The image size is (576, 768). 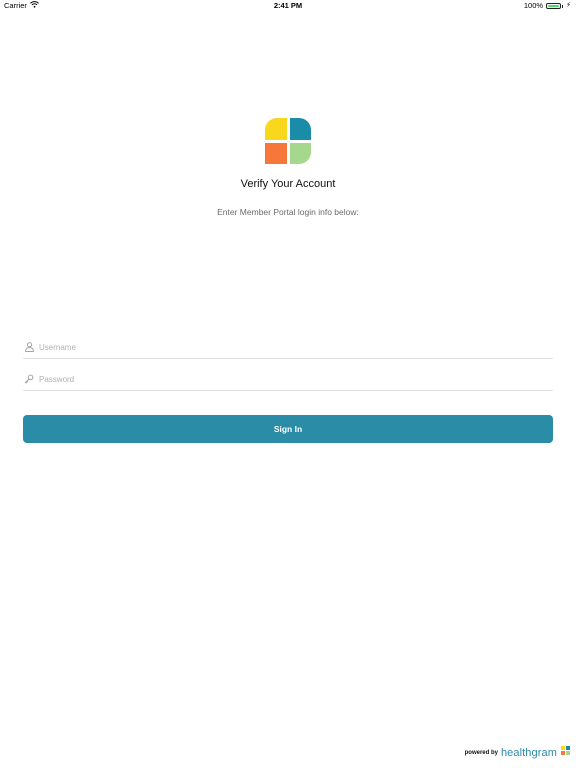 I want to click on username-field, so click(x=288, y=347).